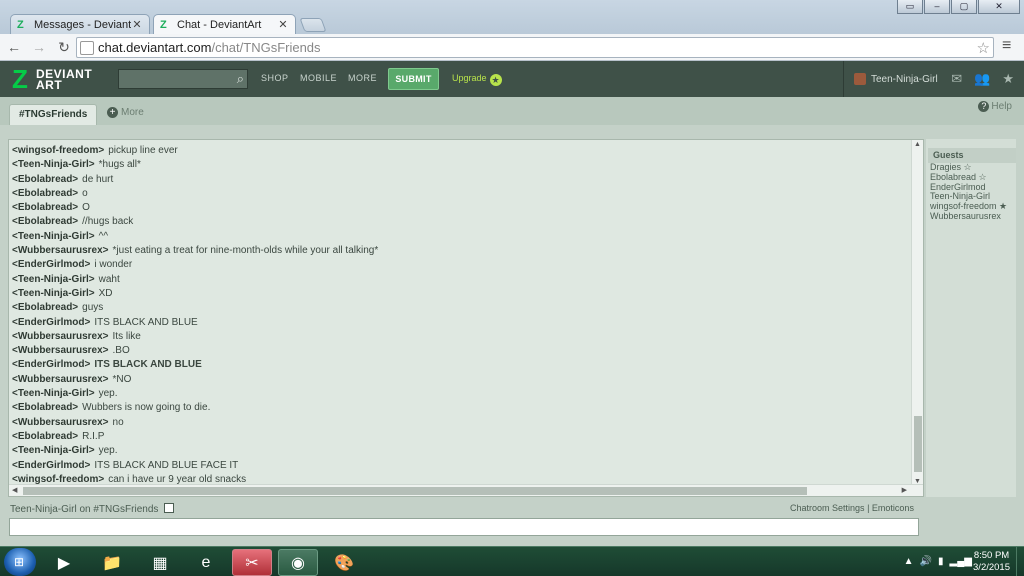  I want to click on nav-more: MORE, so click(362, 78).